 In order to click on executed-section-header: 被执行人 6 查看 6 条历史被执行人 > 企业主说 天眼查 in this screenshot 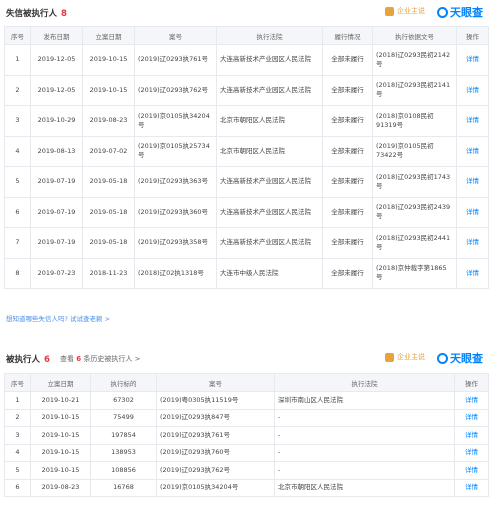, I will do `click(246, 358)`.